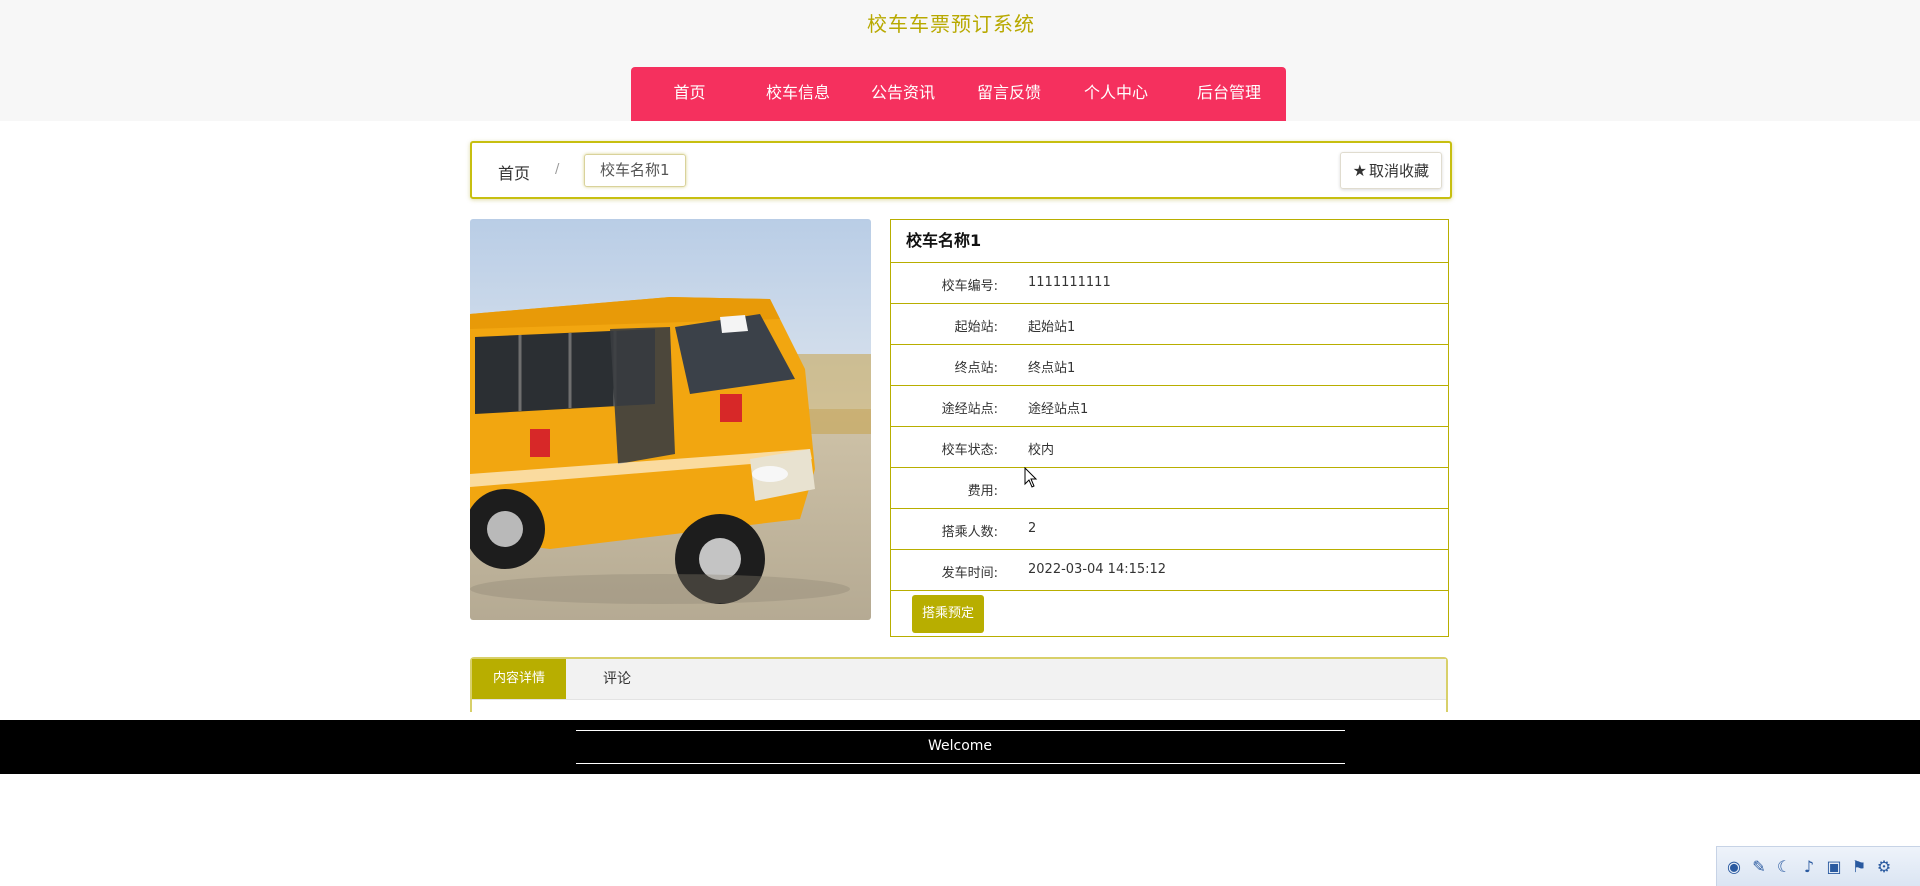 The image size is (1920, 886). I want to click on nav-admin: 后台管理, so click(1229, 94).